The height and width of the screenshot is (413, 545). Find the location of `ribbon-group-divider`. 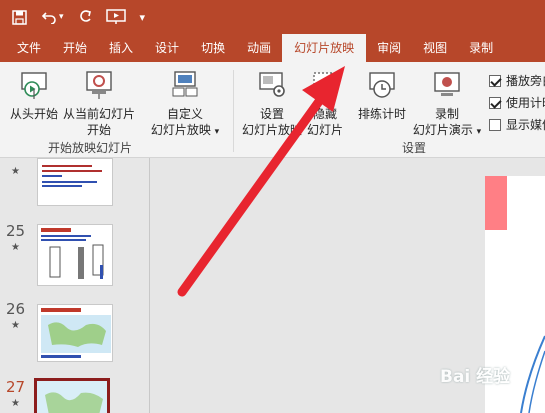

ribbon-group-divider is located at coordinates (233, 111).